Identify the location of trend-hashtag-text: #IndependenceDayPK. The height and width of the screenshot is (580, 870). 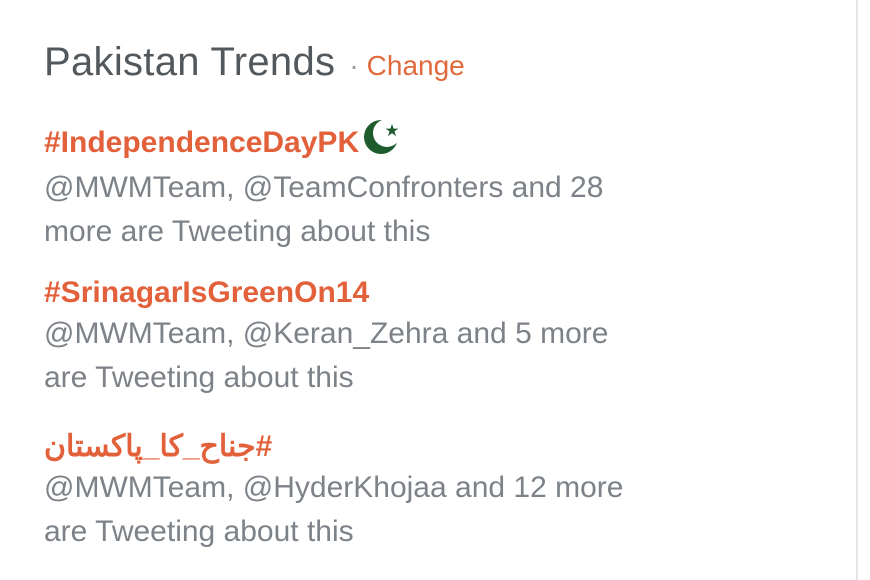
(202, 142).